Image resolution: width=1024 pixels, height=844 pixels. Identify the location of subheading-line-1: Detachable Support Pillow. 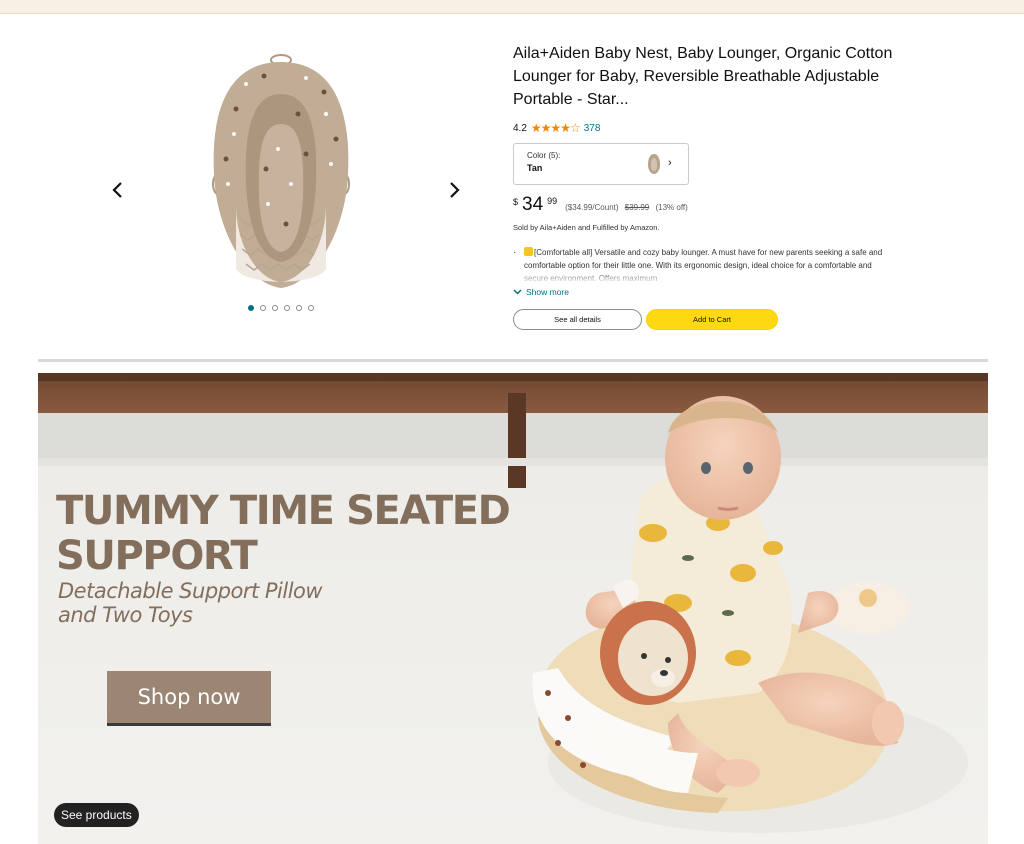
(190, 591).